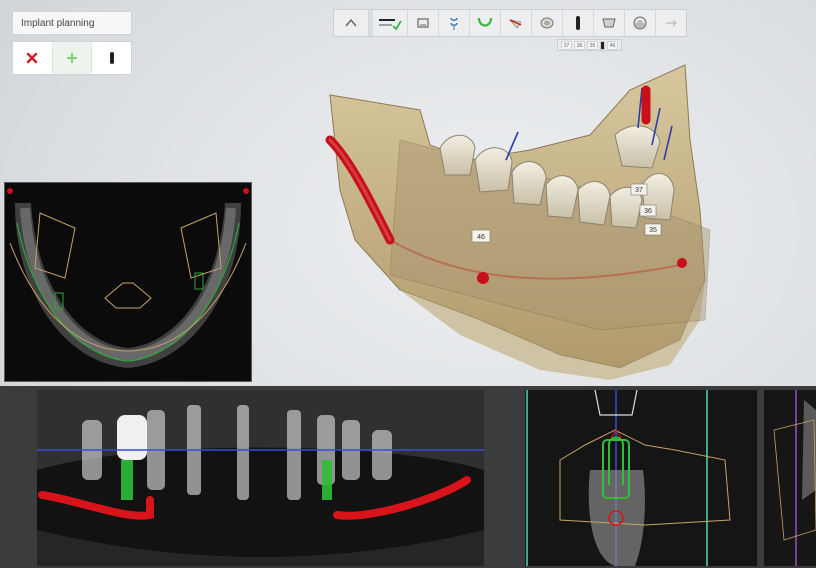 The height and width of the screenshot is (568, 816). I want to click on subbar-button: 36, so click(579, 45).